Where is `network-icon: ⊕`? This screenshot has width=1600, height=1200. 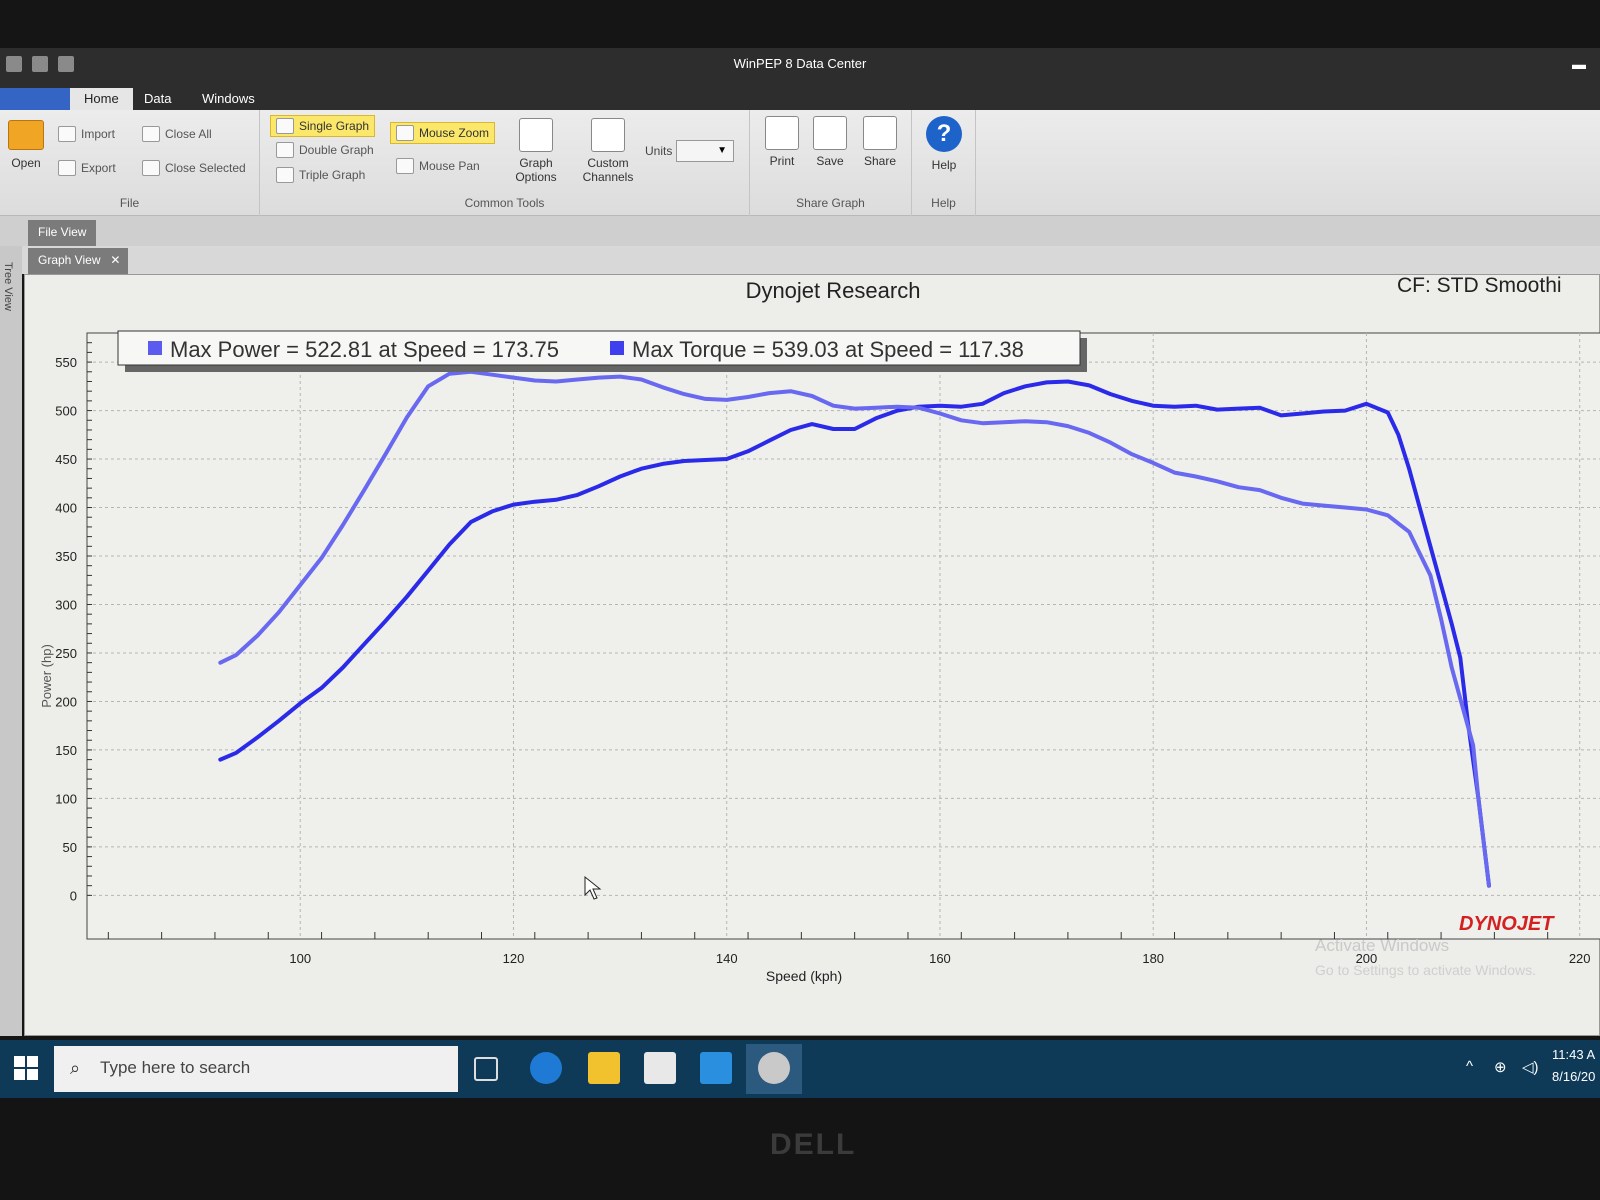 network-icon: ⊕ is located at coordinates (1500, 1067).